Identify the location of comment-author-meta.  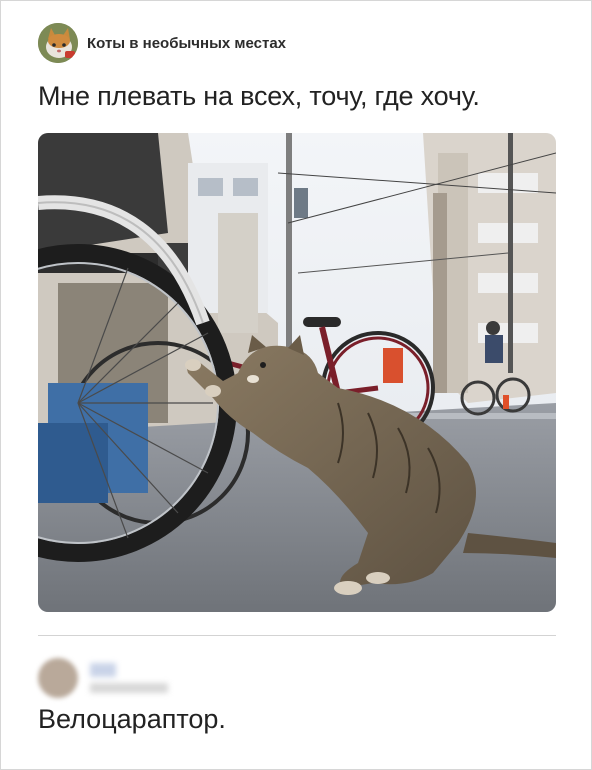
(129, 688).